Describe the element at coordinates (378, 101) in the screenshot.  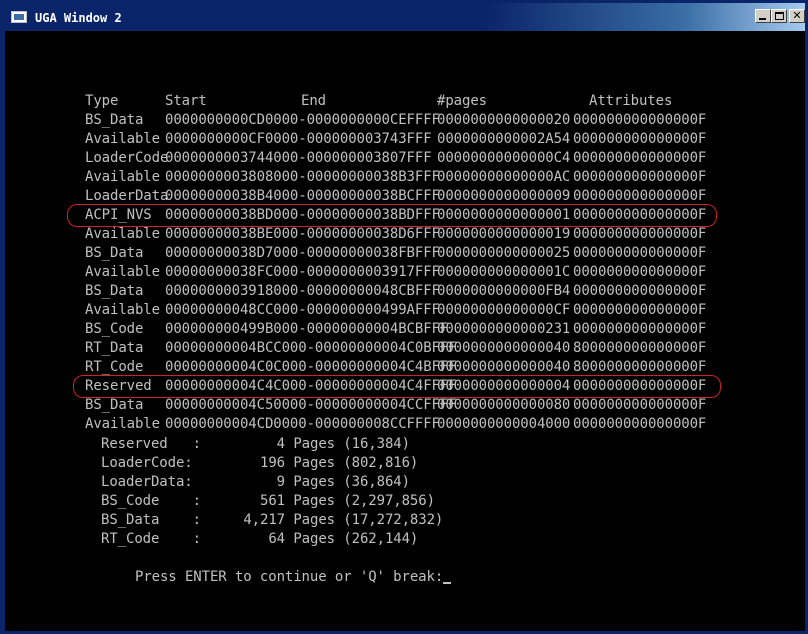
I see `memory-map-header: Type Start End #pages Attributes` at that location.